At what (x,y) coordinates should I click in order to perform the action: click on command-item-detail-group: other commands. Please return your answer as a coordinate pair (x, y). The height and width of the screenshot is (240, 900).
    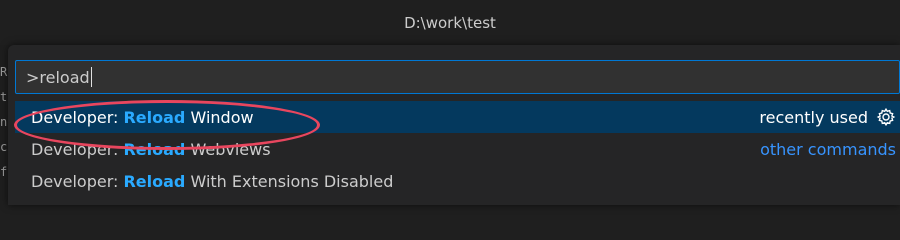
    Looking at the image, I should click on (828, 149).